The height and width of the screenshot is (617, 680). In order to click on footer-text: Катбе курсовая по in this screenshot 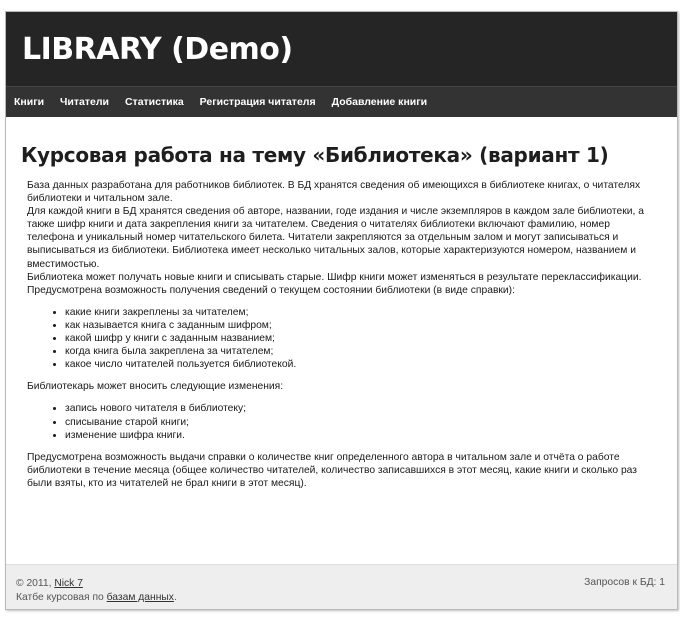, I will do `click(61, 597)`.